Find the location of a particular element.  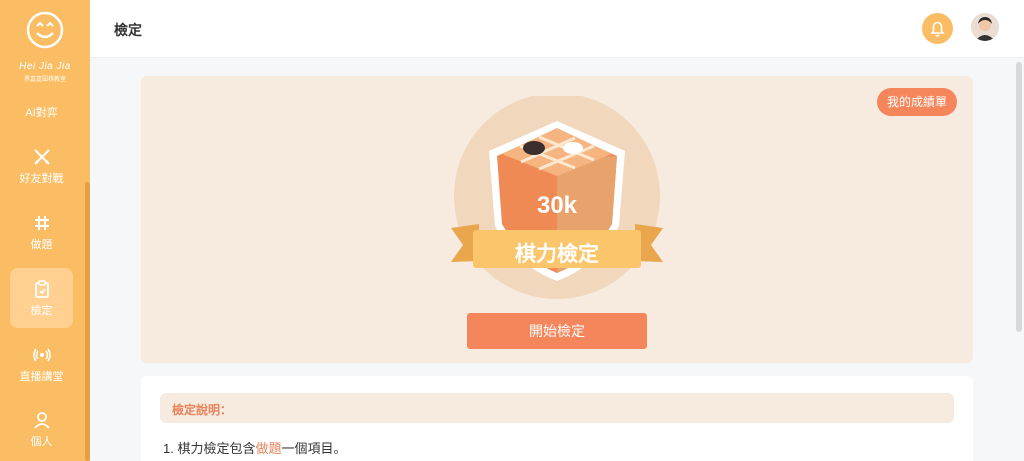

my-report-button: 我的成績單 is located at coordinates (917, 102).